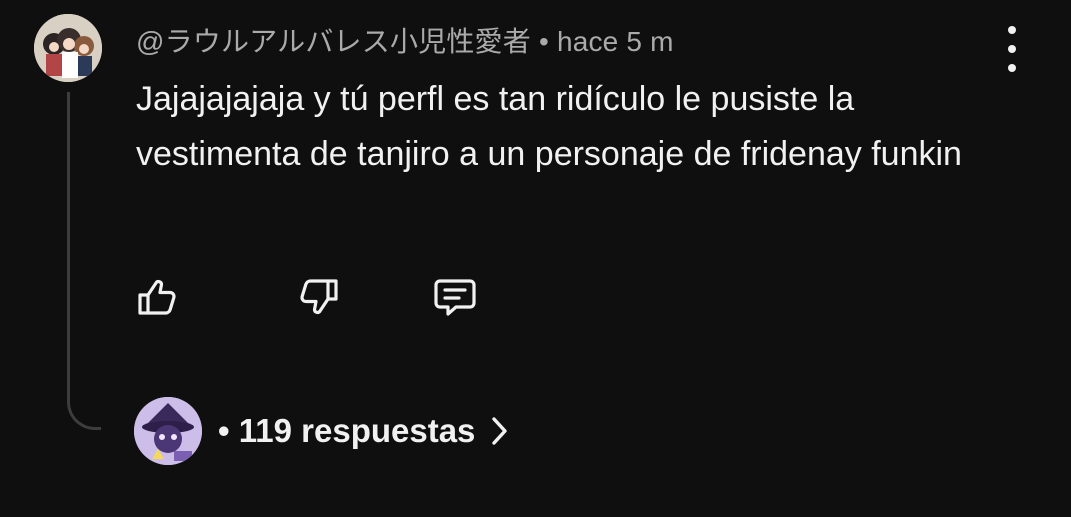 Image resolution: width=1071 pixels, height=517 pixels. I want to click on author-avatar, so click(68, 48).